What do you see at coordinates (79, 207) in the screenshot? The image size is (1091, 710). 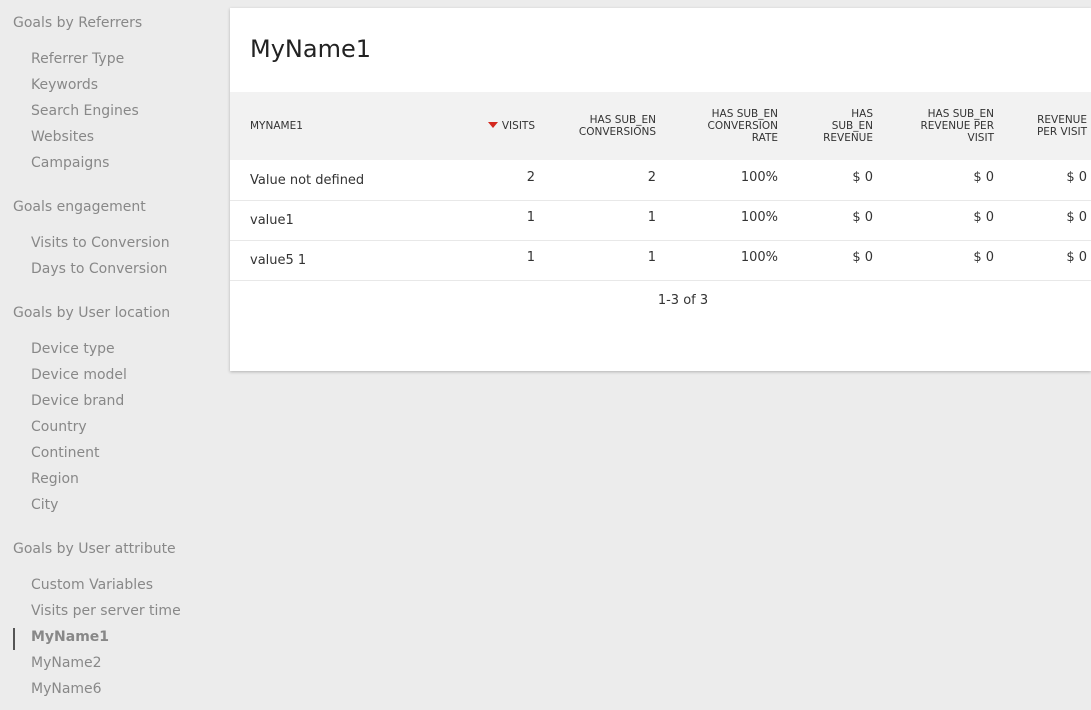 I see `group-title-engagement: Goals engagement` at bounding box center [79, 207].